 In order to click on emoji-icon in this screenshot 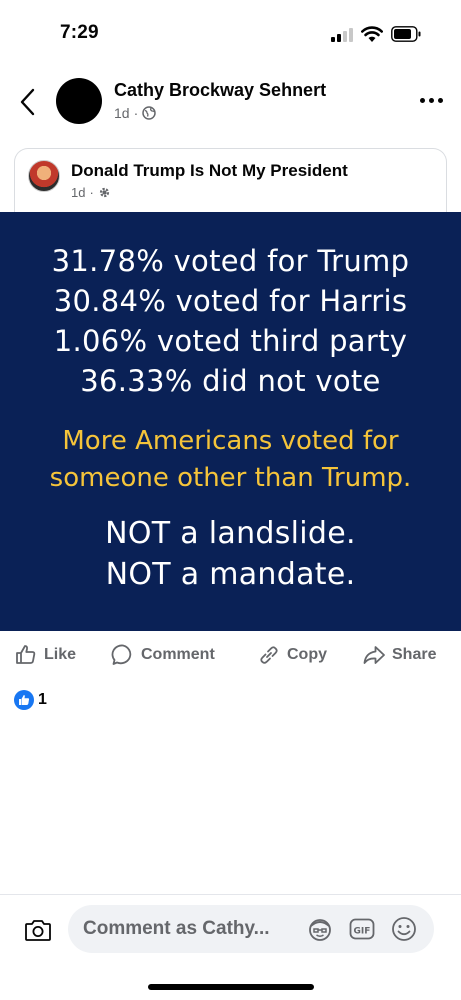, I will do `click(404, 929)`.